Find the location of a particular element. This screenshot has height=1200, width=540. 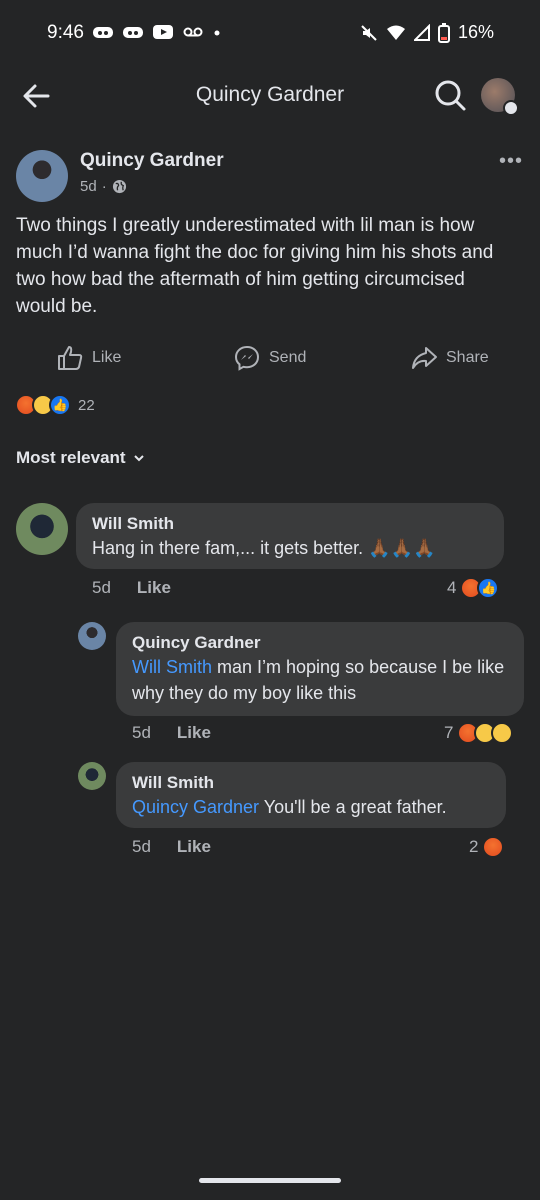

system-icons: 16% is located at coordinates (427, 32).